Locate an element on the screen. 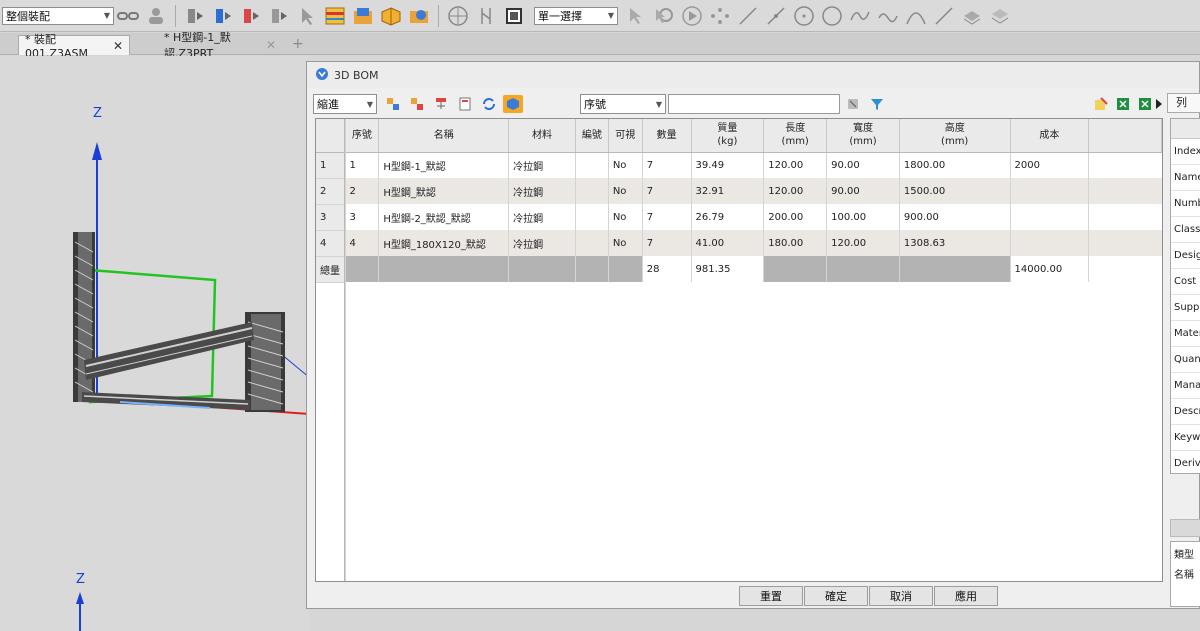  cursor-pick-icon is located at coordinates (307, 16).